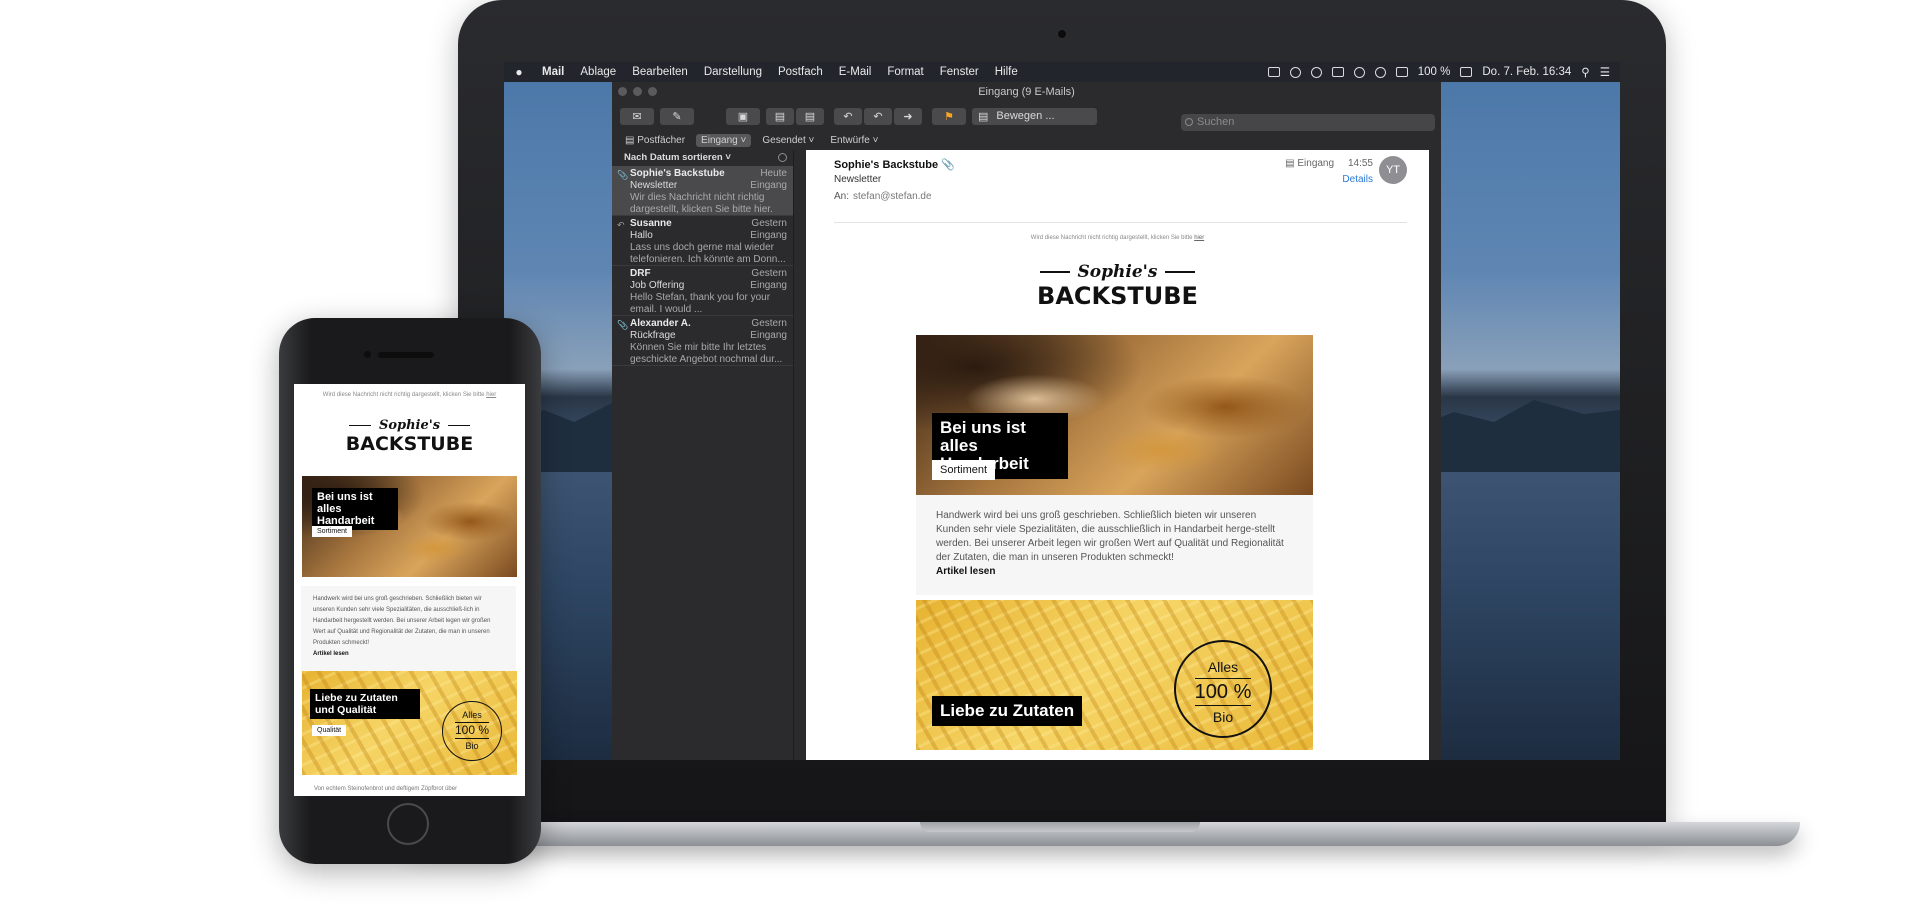  I want to click on phone-bio-seal: Alles 100 % Bio, so click(472, 731).